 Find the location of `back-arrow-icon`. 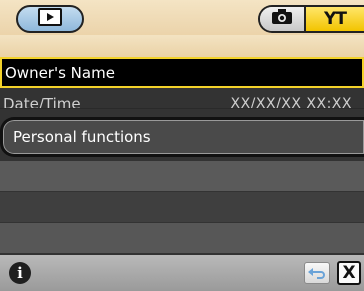

back-arrow-icon is located at coordinates (317, 273).